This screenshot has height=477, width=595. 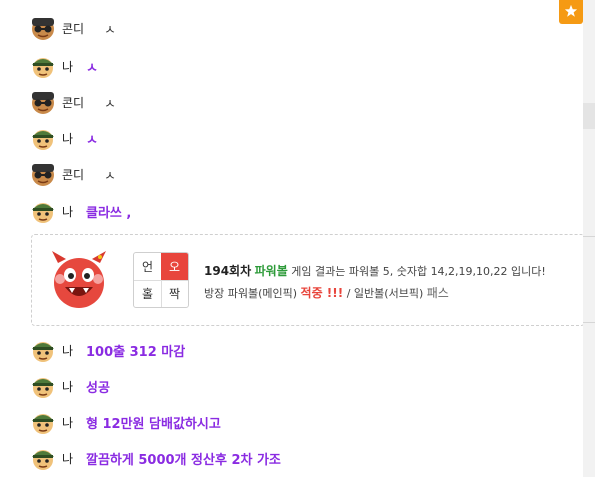 I want to click on grid-cell-even: 짝, so click(x=174, y=294).